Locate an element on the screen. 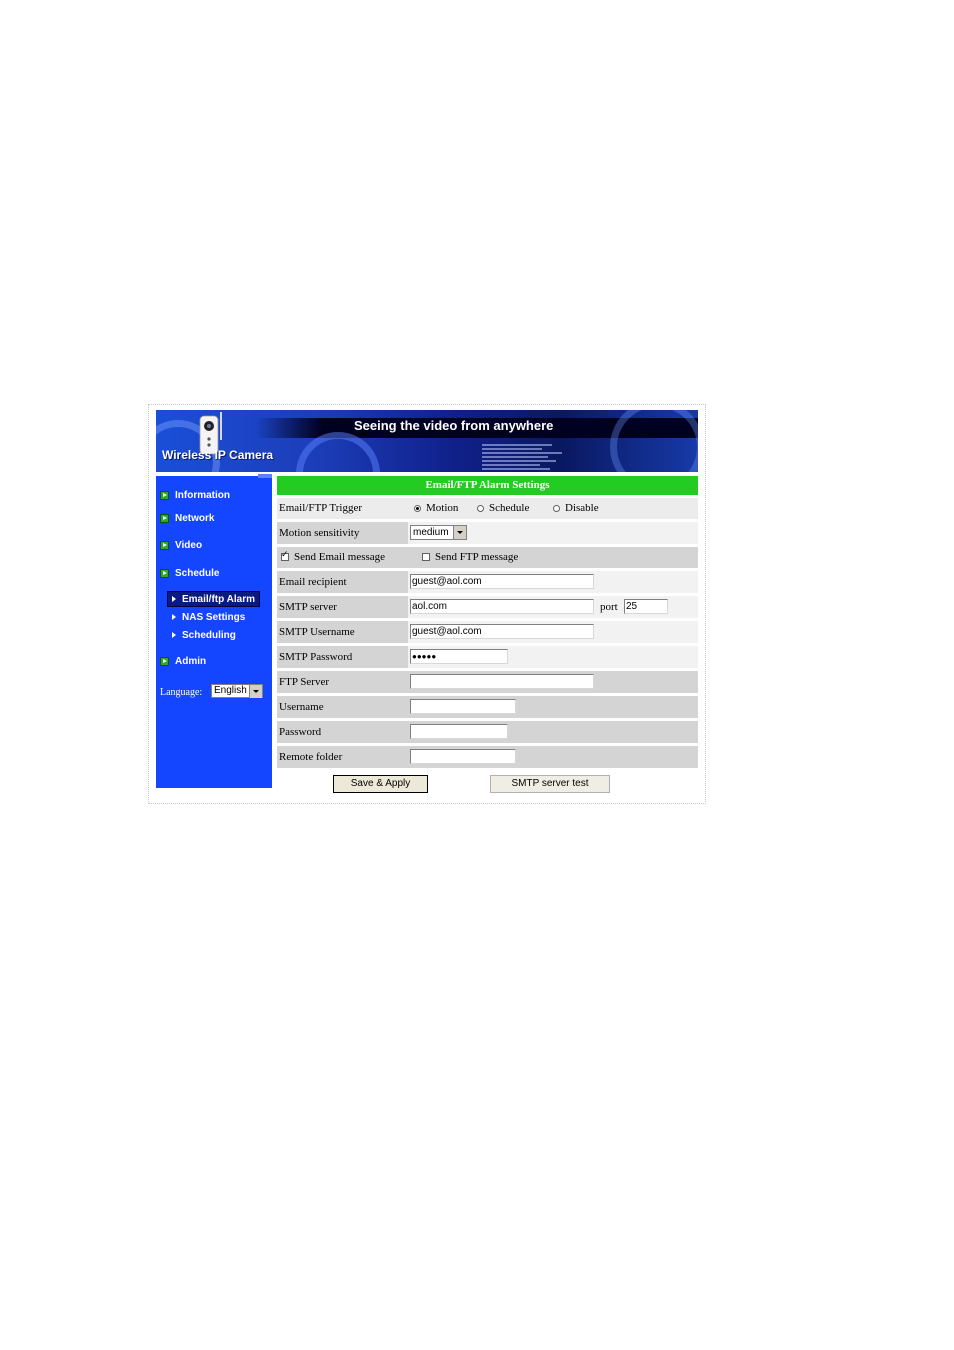  checkbox-label: Send FTP message is located at coordinates (477, 557).